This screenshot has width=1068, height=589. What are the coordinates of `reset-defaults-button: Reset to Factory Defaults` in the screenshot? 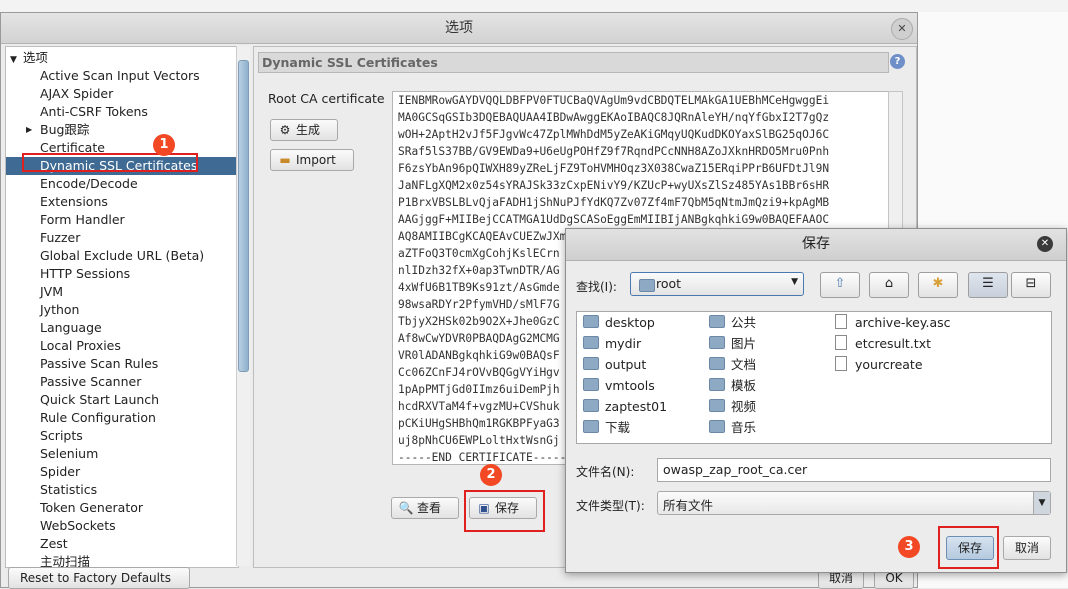 It's located at (99, 578).